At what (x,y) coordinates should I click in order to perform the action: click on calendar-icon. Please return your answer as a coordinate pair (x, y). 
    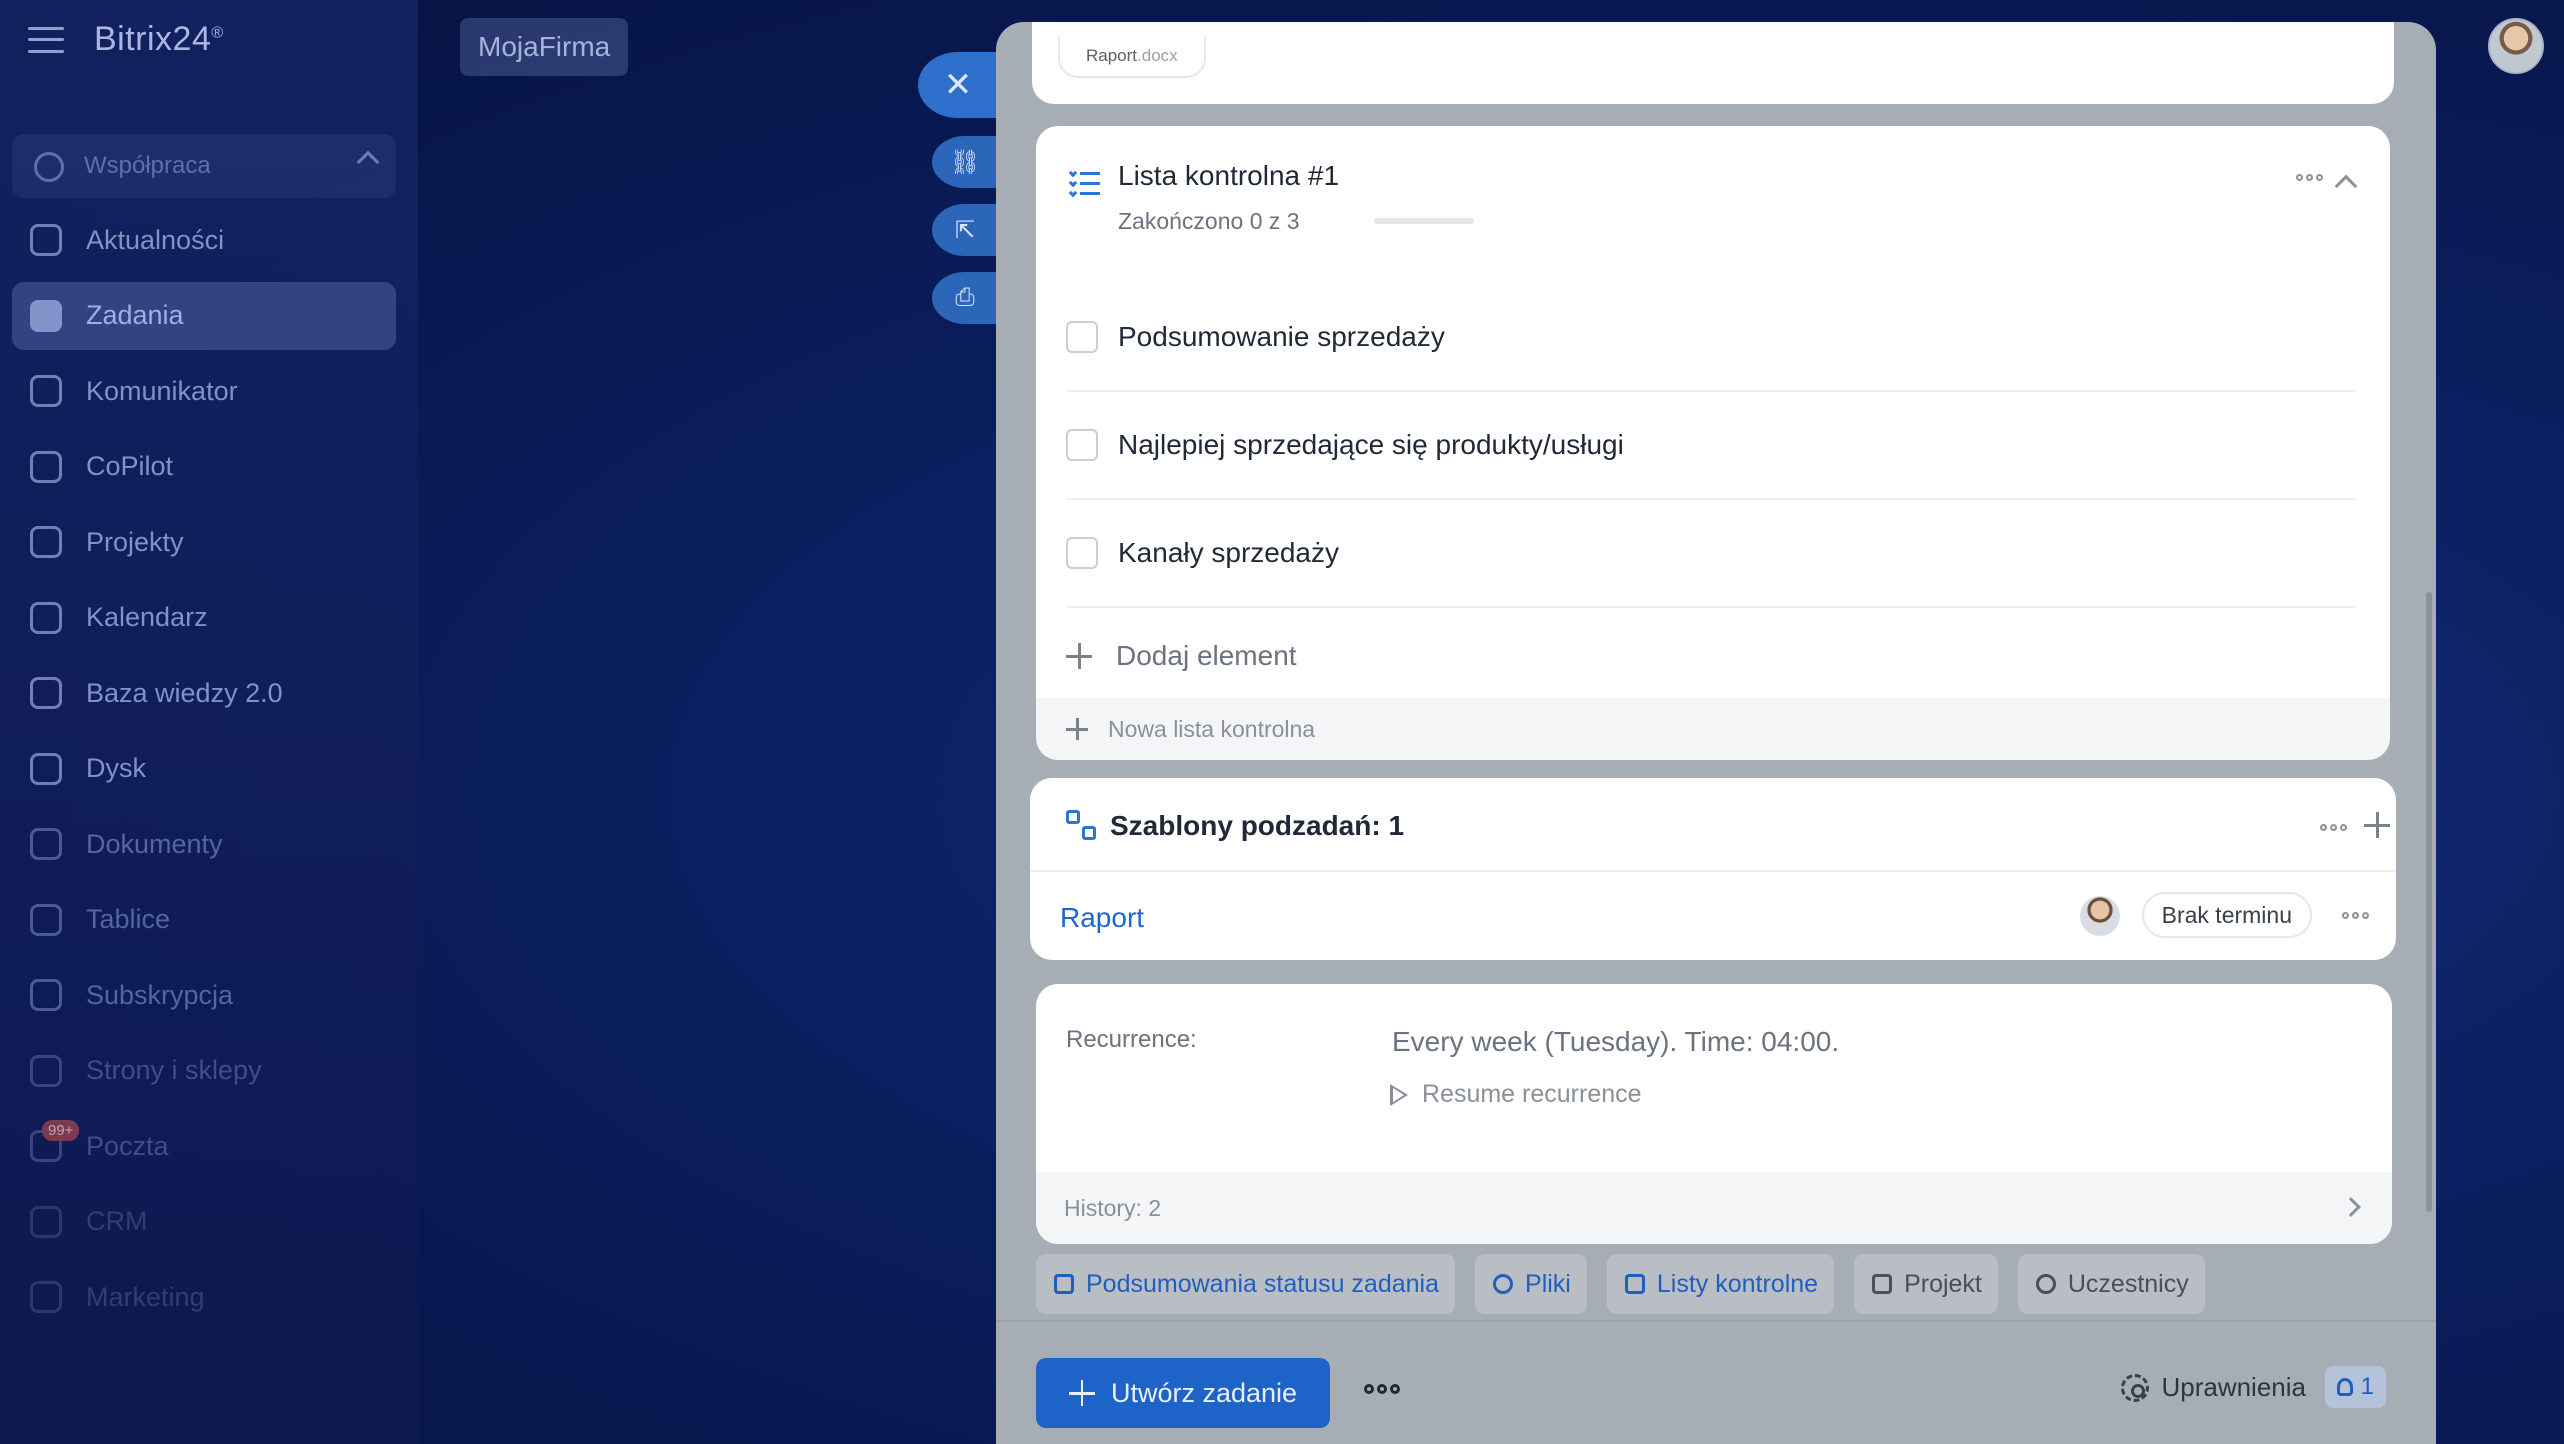
    Looking at the image, I should click on (46, 617).